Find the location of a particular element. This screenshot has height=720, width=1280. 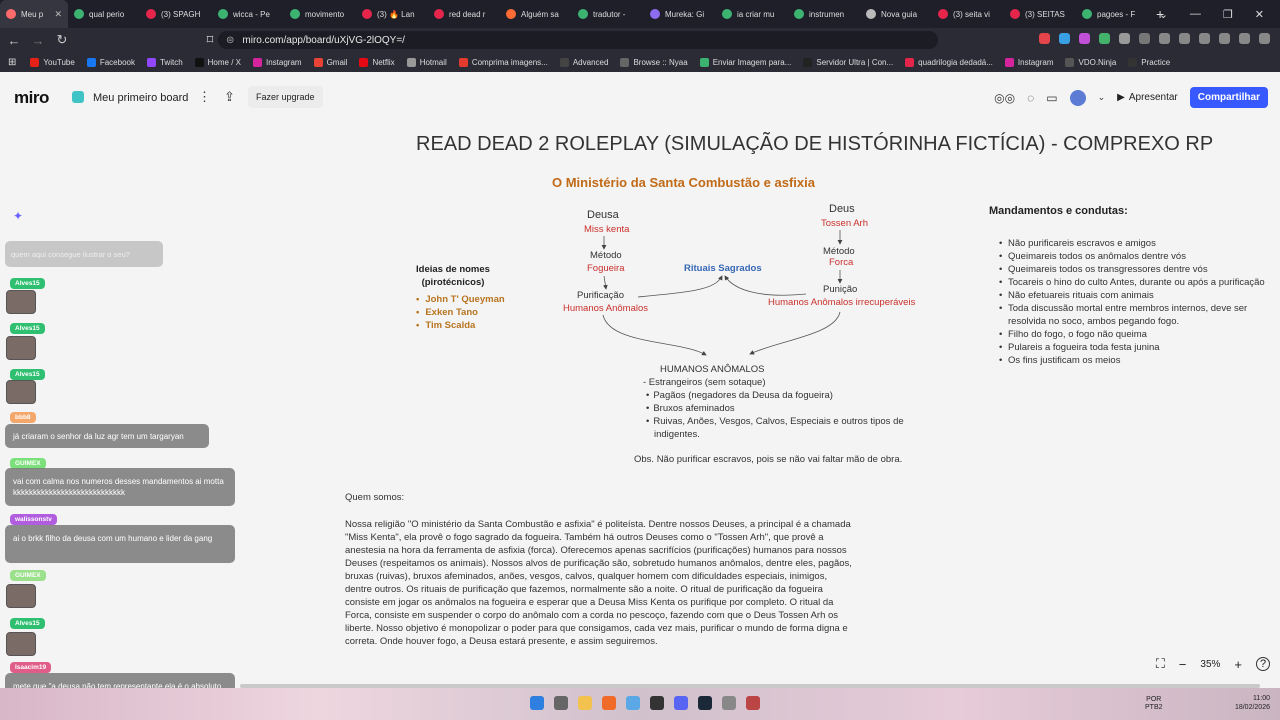

deusa-metodo-label: Método is located at coordinates (606, 255).